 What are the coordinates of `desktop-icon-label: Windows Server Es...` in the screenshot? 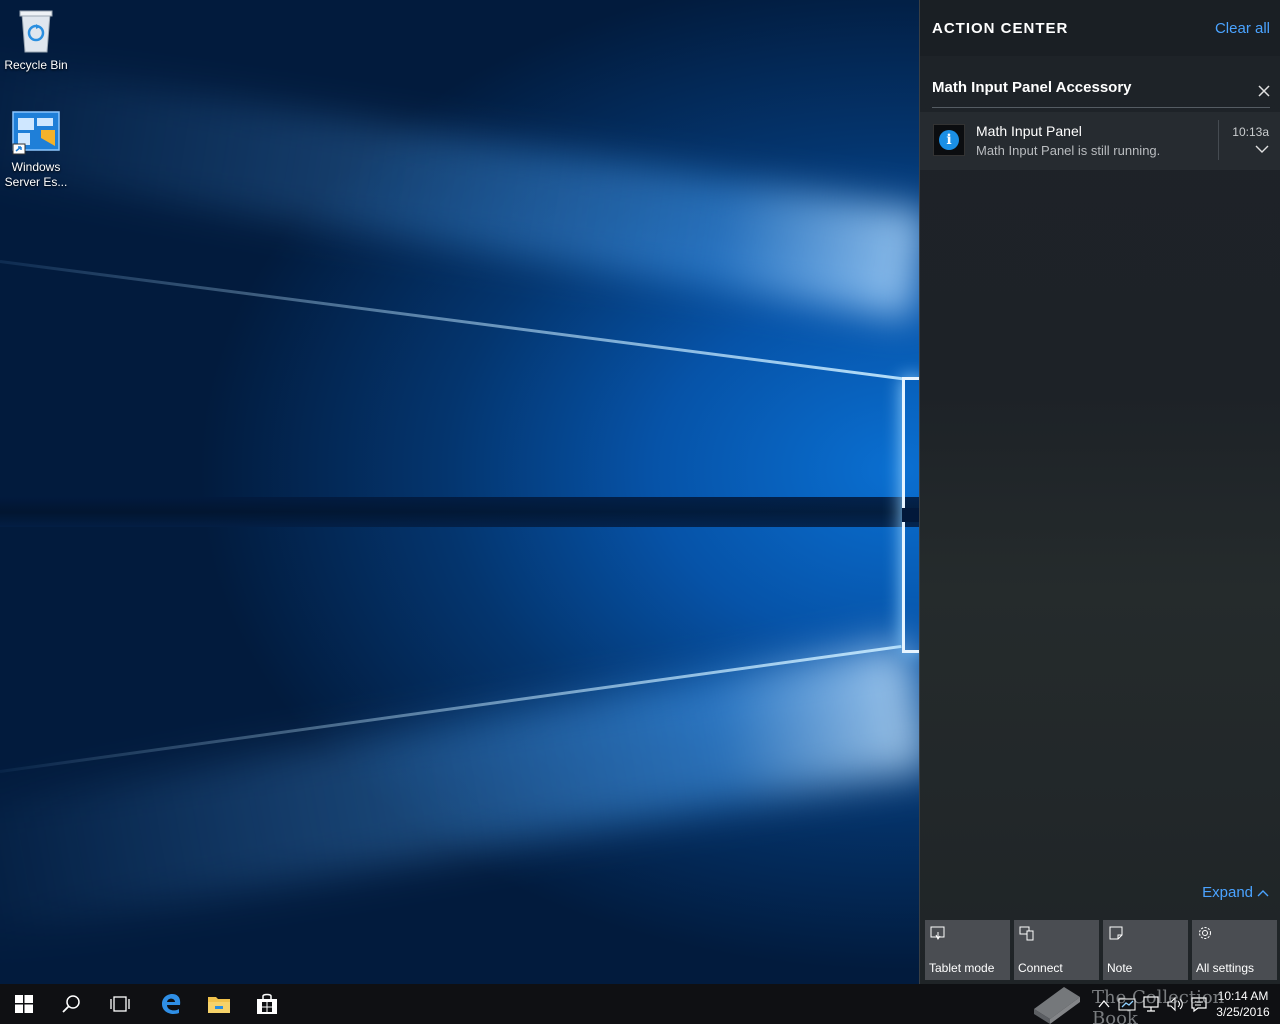 It's located at (36, 174).